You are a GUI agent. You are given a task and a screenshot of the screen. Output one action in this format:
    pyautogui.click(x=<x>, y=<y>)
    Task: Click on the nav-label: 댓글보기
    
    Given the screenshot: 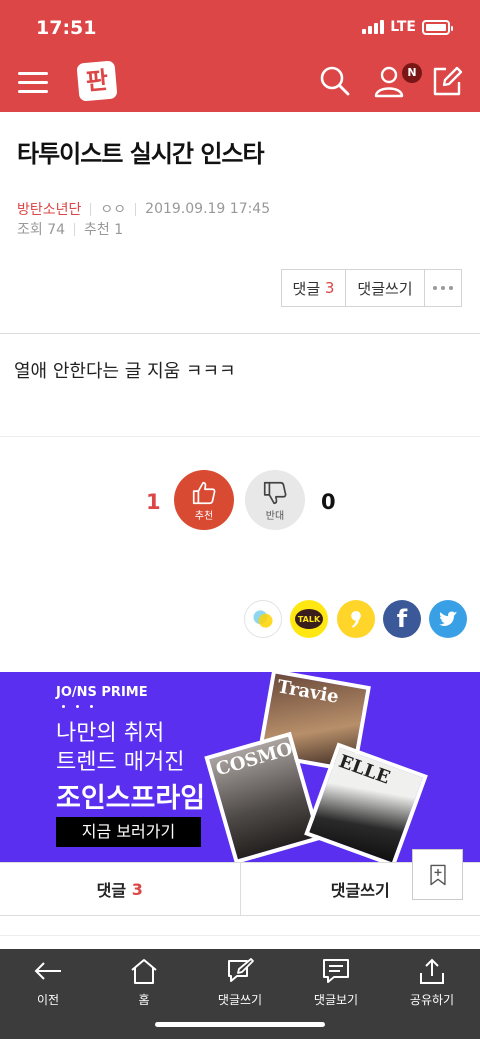 What is the action you would take?
    pyautogui.click(x=336, y=1000)
    